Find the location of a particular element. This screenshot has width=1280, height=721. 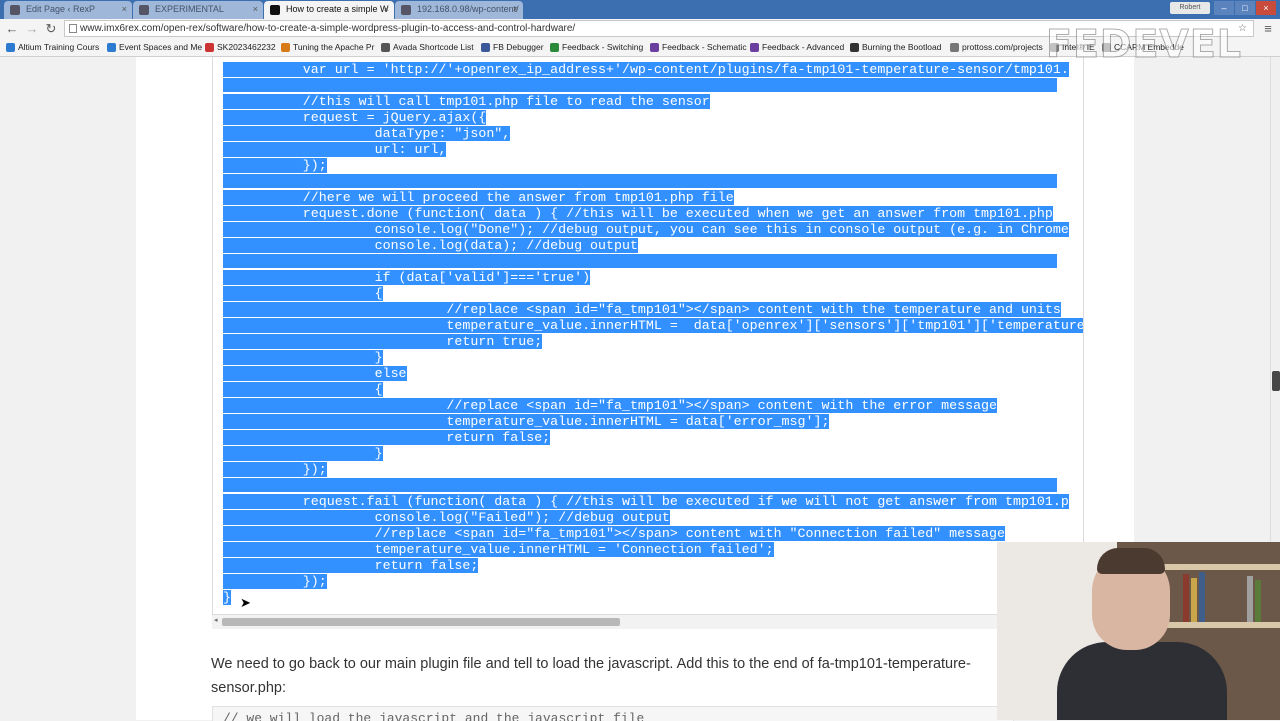

wordpress-favicon-icon is located at coordinates (15, 10).